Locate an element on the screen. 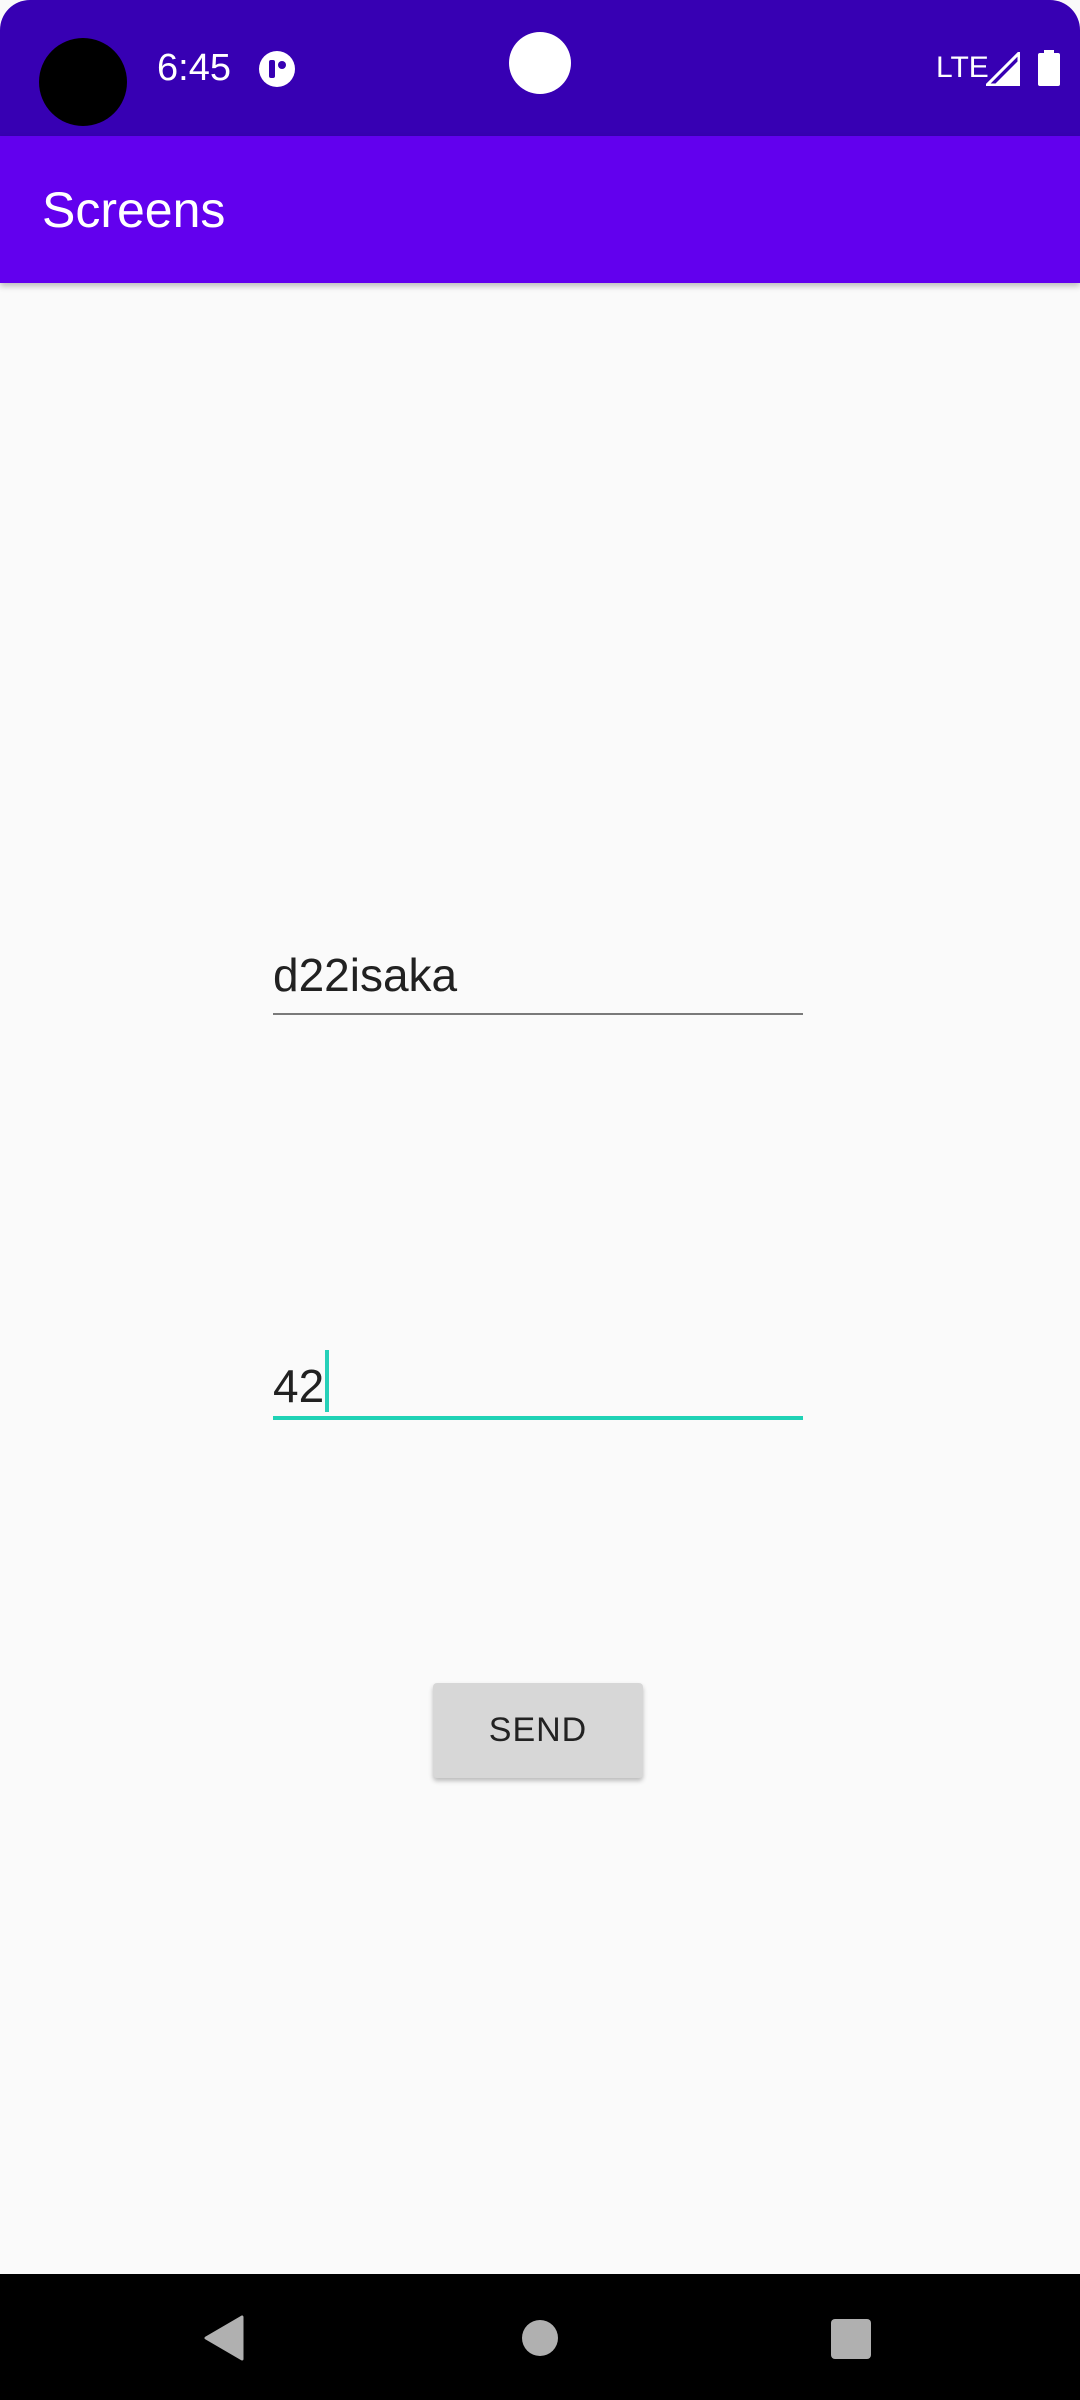  name-field: d22isaka is located at coordinates (538, 977).